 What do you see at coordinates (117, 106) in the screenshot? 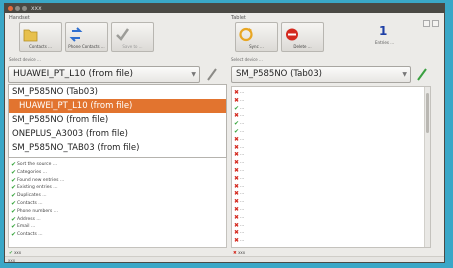
I see `dropdown-option-selected: HUAWEI_PT_L10 (from file)` at bounding box center [117, 106].